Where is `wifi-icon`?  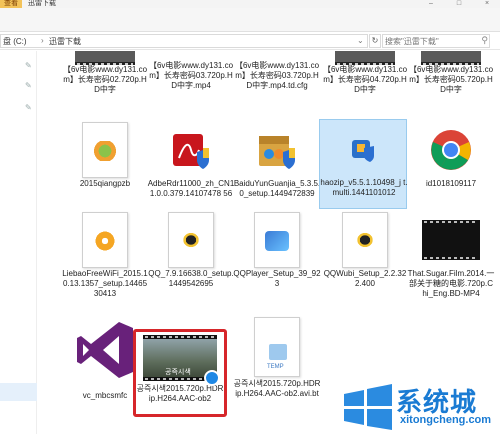 wifi-icon is located at coordinates (105, 241).